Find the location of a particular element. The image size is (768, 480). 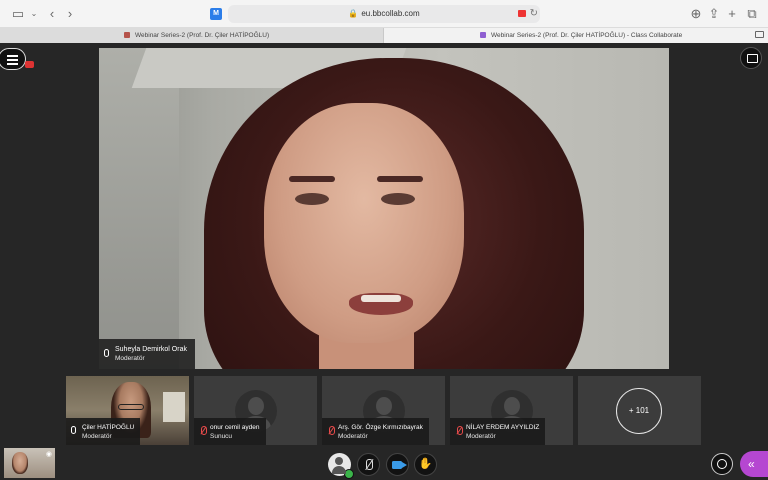

participant-tile: onur cemil ayden Sunucu is located at coordinates (255, 410).